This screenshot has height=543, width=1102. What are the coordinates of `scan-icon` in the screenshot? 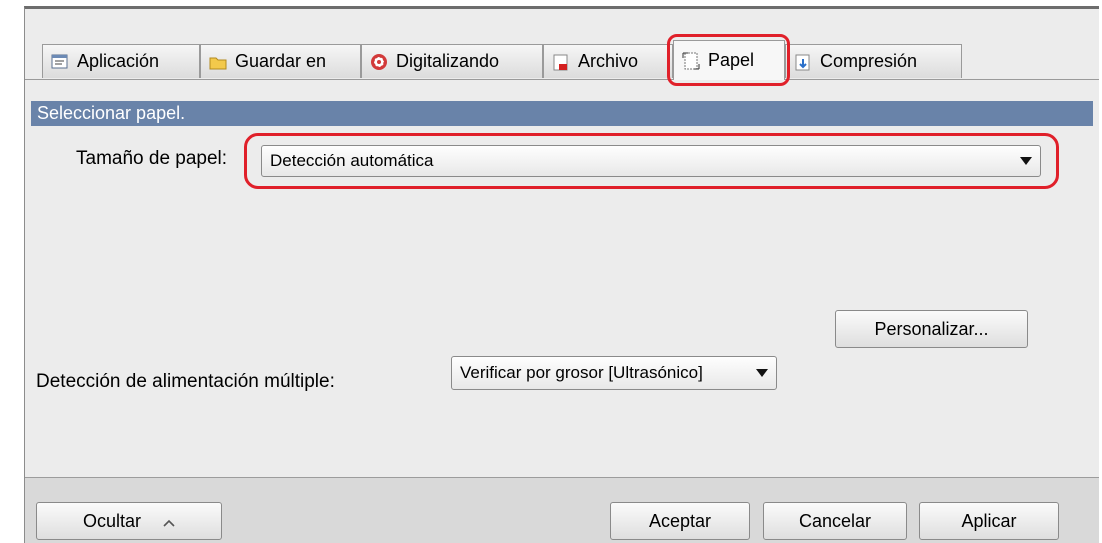 It's located at (379, 62).